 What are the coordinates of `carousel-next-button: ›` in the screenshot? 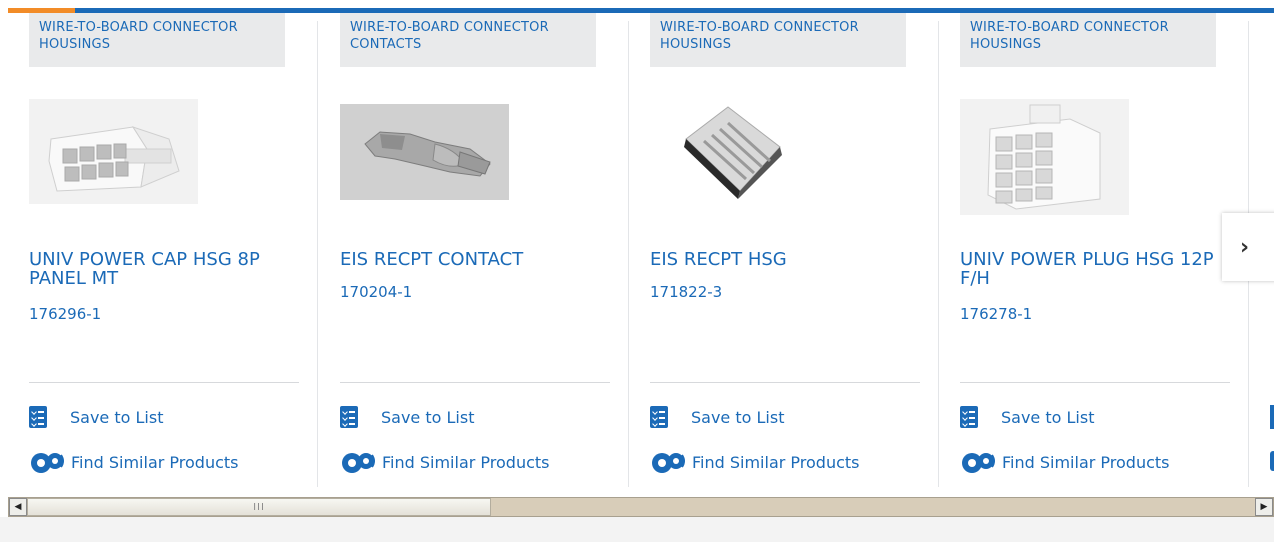 It's located at (1248, 247).